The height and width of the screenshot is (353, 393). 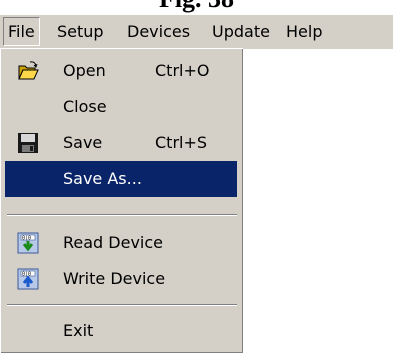 I want to click on menu-item-exit-label: Exit, so click(x=78, y=330).